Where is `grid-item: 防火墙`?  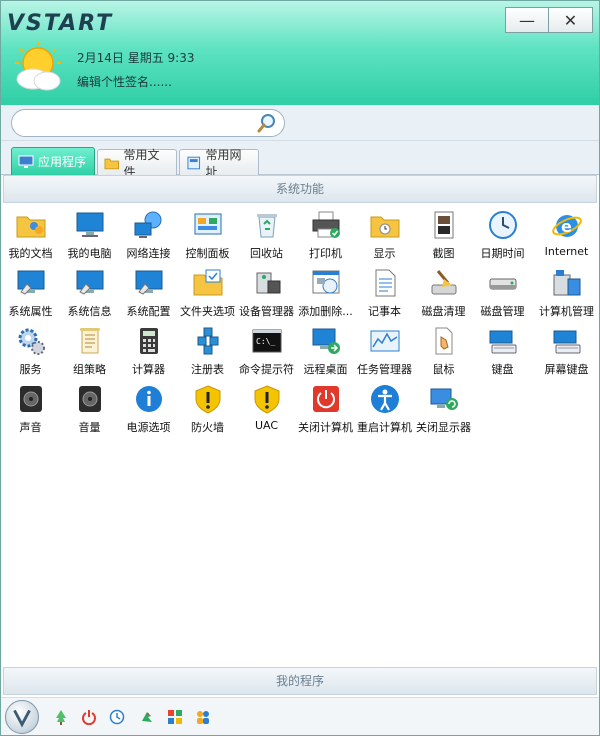 grid-item: 防火墙 is located at coordinates (207, 408).